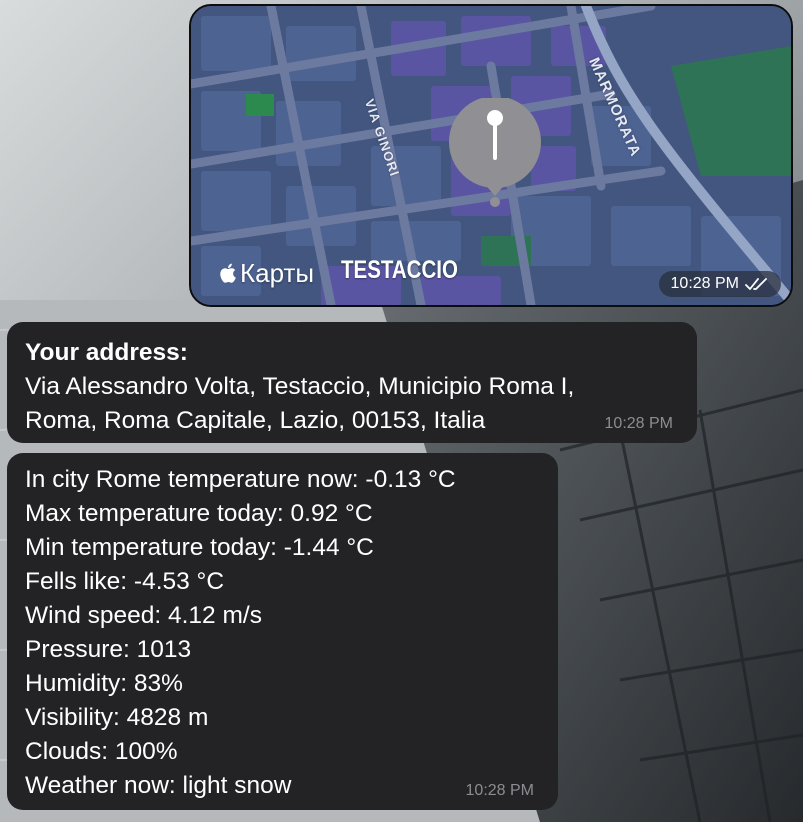 Image resolution: width=803 pixels, height=822 pixels. What do you see at coordinates (199, 513) in the screenshot?
I see `weather-line-max-temp: Max temperature today: 0.92 °C` at bounding box center [199, 513].